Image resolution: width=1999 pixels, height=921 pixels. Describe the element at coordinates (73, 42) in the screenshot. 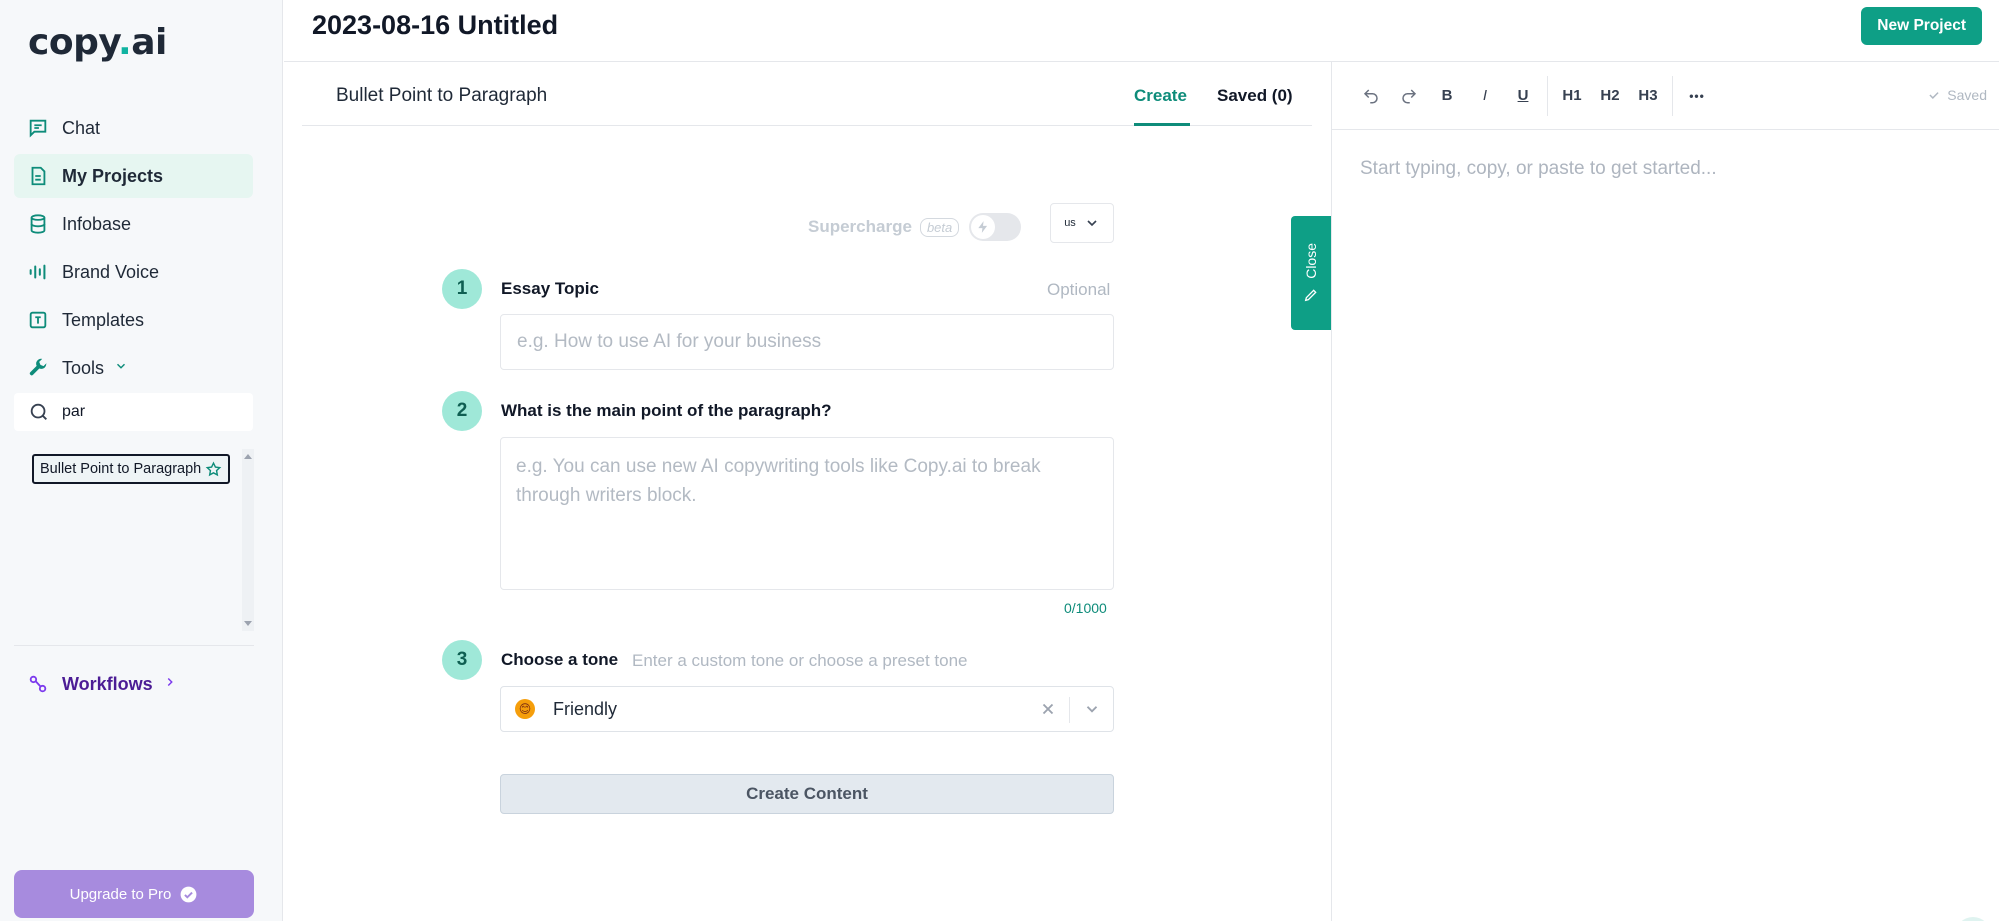

I see `logo-main: copy` at that location.